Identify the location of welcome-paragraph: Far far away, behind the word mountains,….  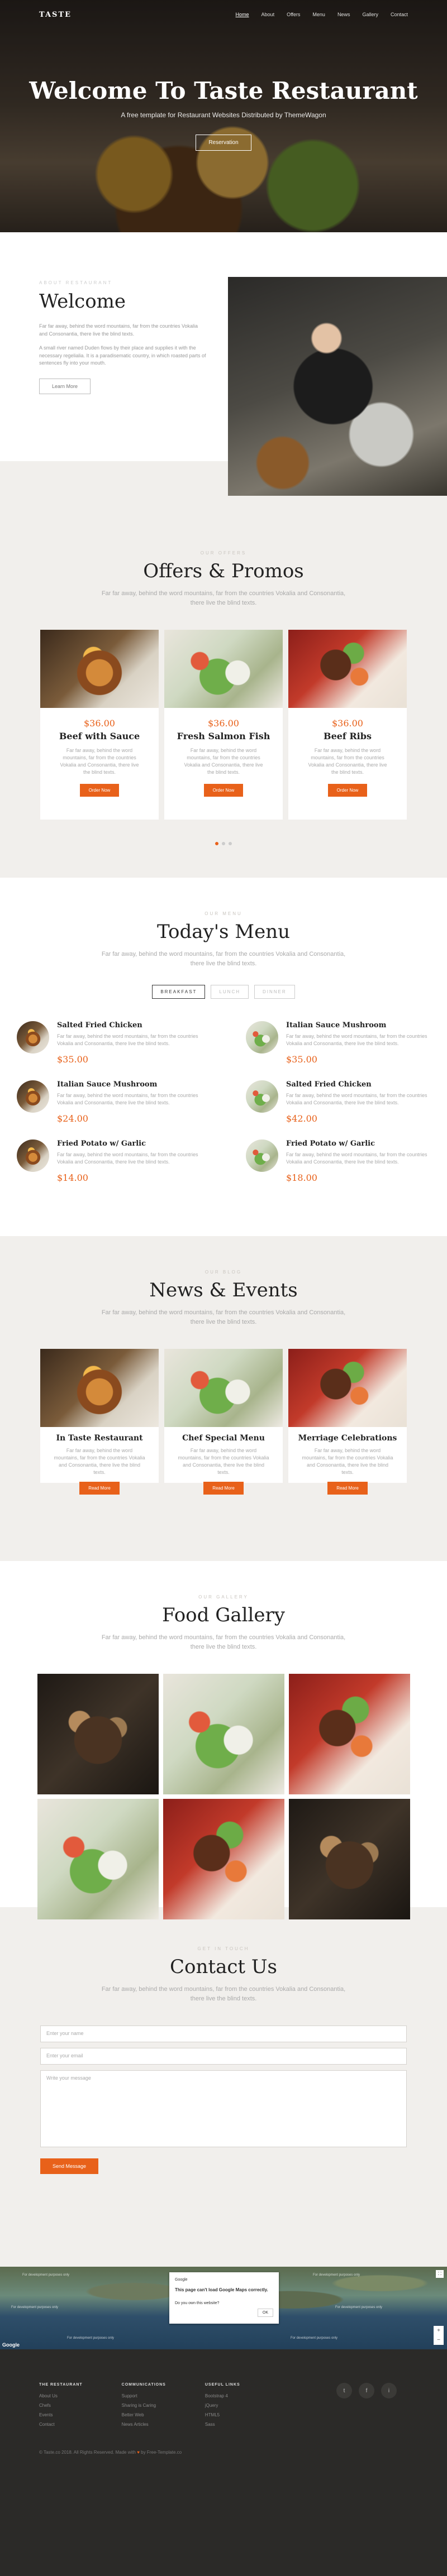
(118, 330).